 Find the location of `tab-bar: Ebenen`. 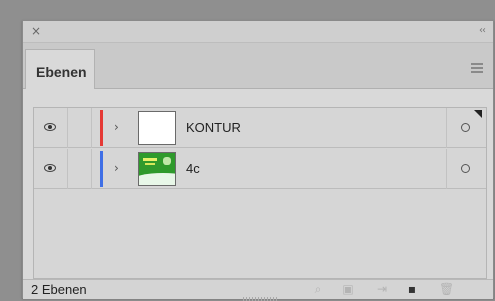

tab-bar: Ebenen is located at coordinates (258, 66).